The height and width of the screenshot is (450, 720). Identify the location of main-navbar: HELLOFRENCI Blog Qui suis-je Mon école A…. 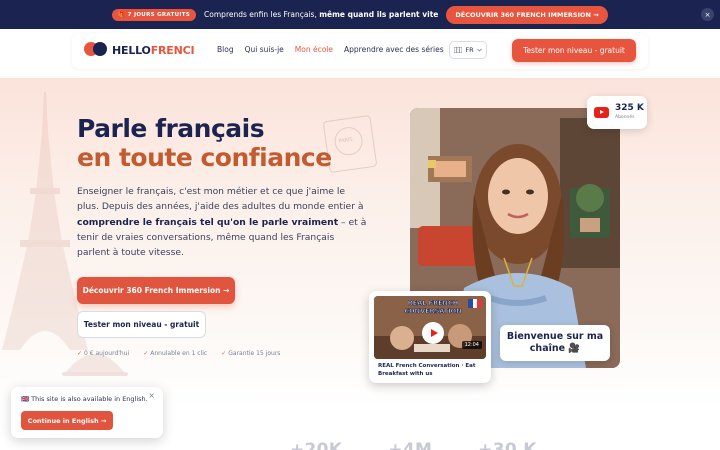
(360, 51).